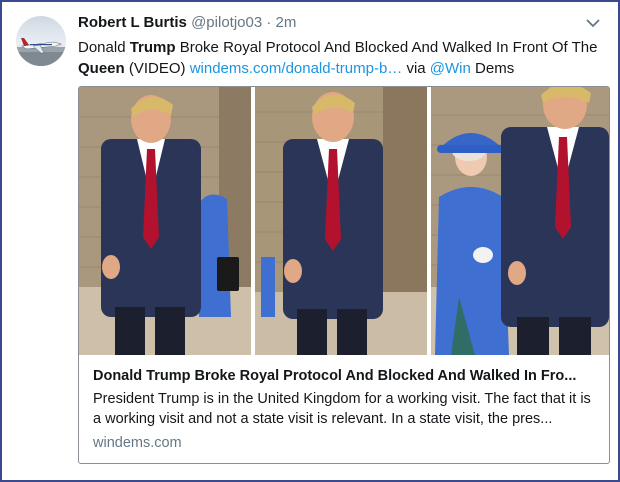 This screenshot has height=482, width=620. Describe the element at coordinates (132, 22) in the screenshot. I see `author-name: Robert L Burtis` at that location.